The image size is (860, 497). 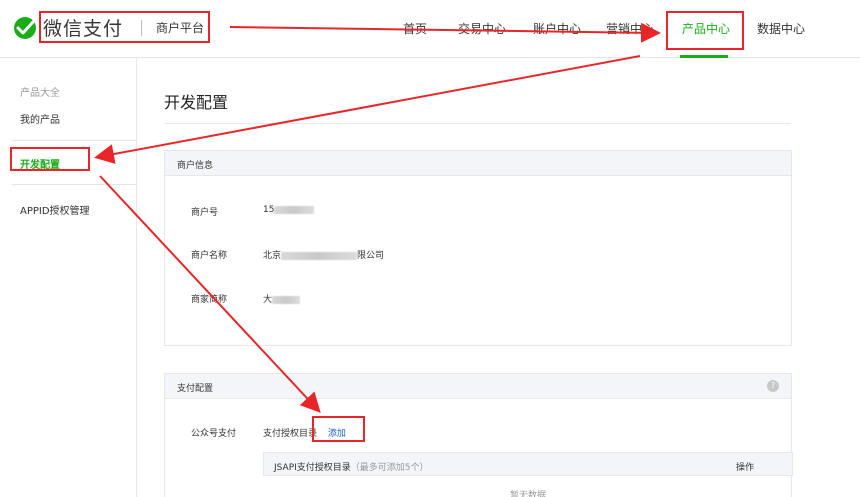 I want to click on auth-dir-table-head: JSAPI支付授权目录（最多可添加5个） 操作, so click(x=528, y=464).